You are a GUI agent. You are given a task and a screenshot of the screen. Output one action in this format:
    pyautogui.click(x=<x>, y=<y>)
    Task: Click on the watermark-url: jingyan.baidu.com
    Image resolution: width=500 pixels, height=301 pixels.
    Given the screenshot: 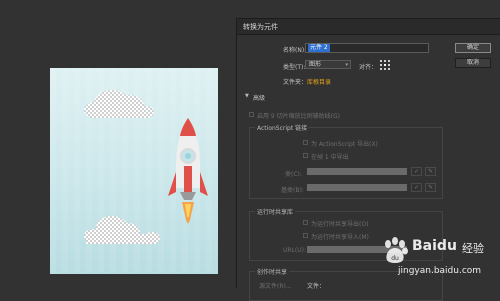 What is the action you would take?
    pyautogui.click(x=440, y=271)
    